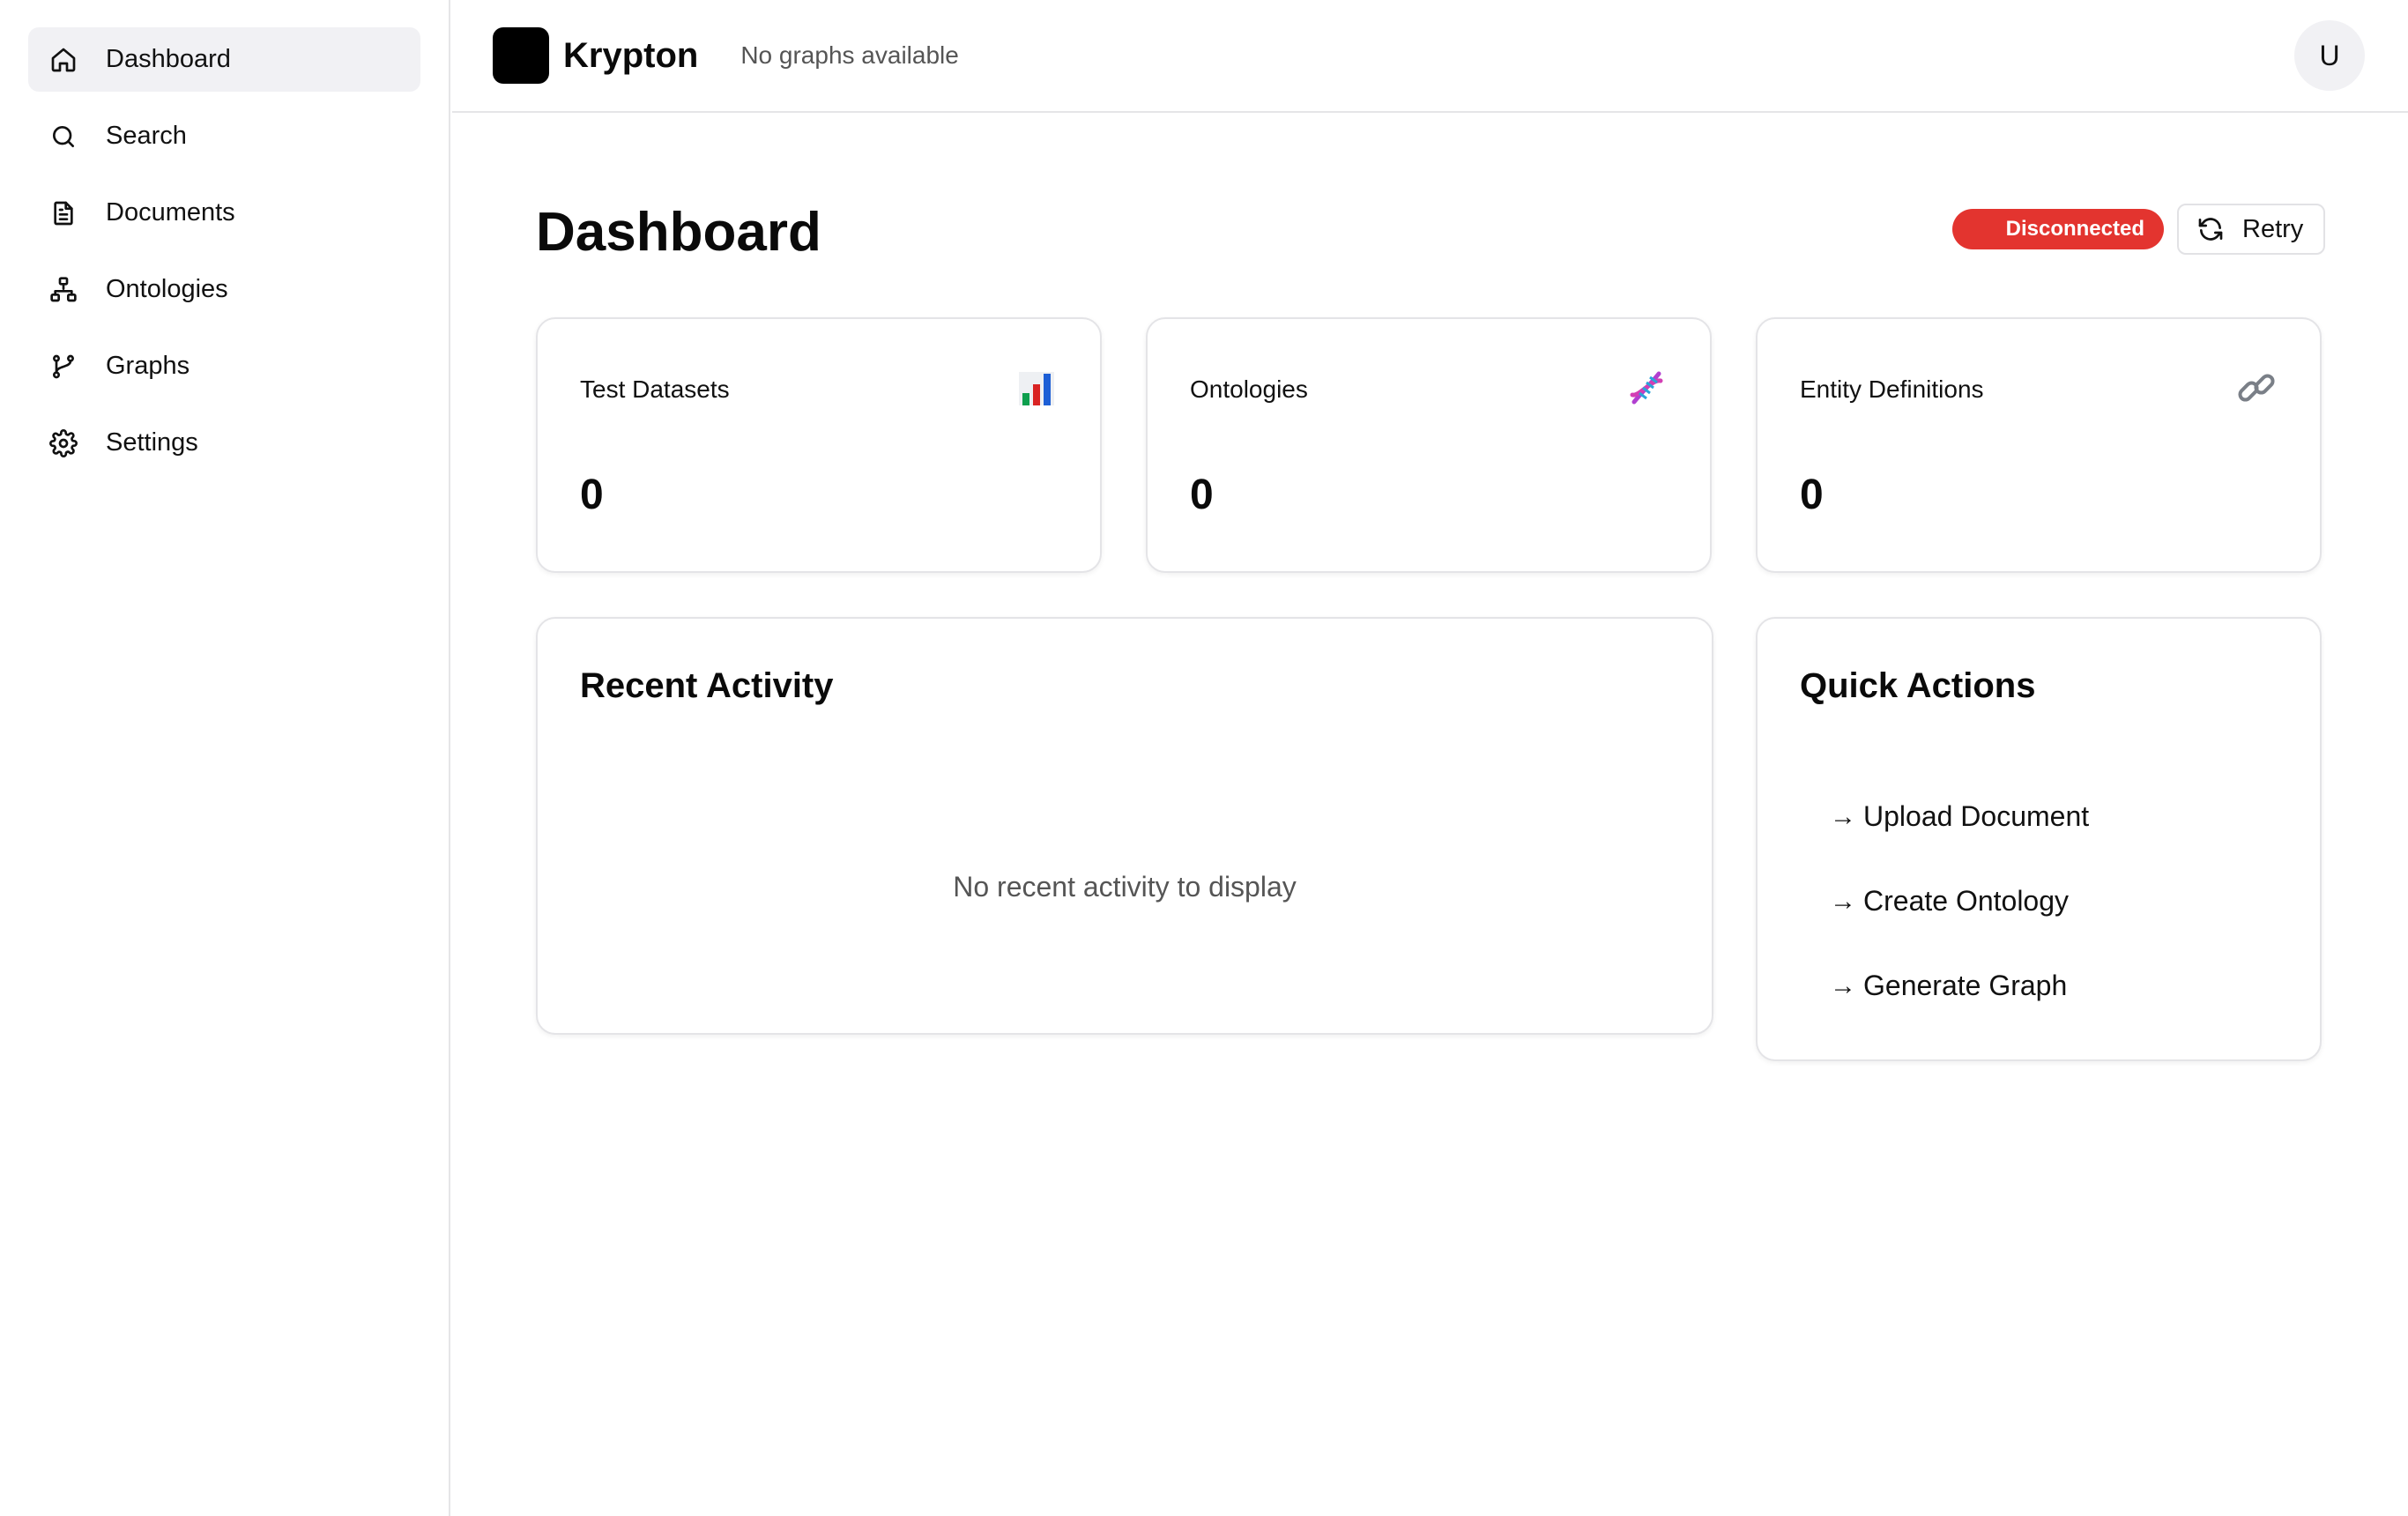  I want to click on page-title: Dashboard, so click(678, 232).